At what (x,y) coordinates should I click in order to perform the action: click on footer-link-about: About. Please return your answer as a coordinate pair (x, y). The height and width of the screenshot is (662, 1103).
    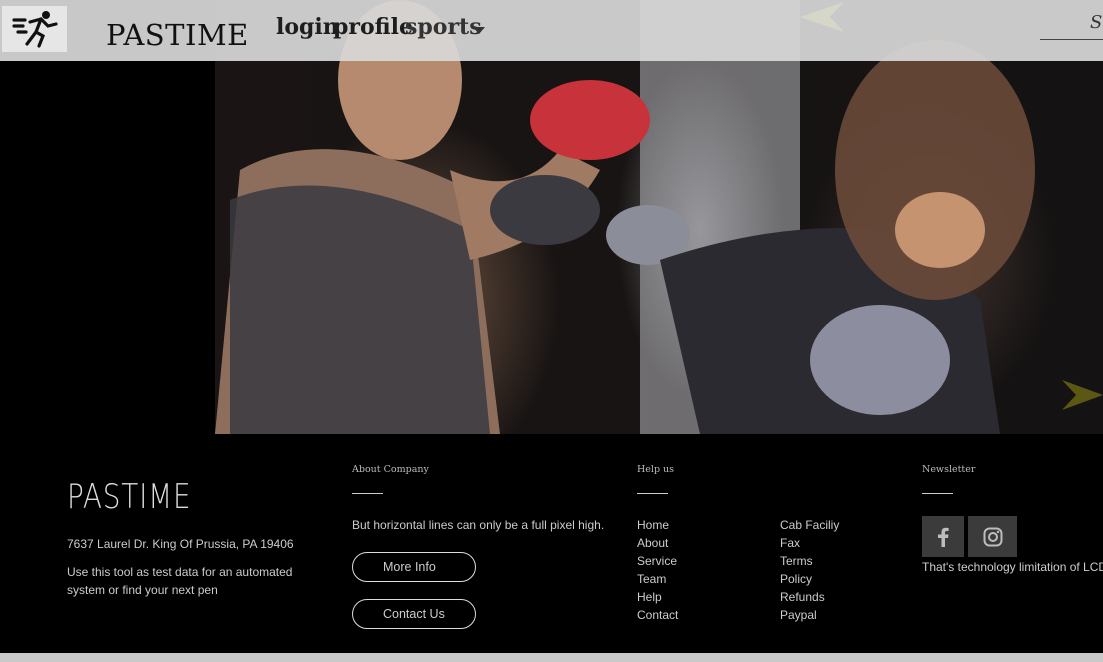
    Looking at the image, I should click on (652, 543).